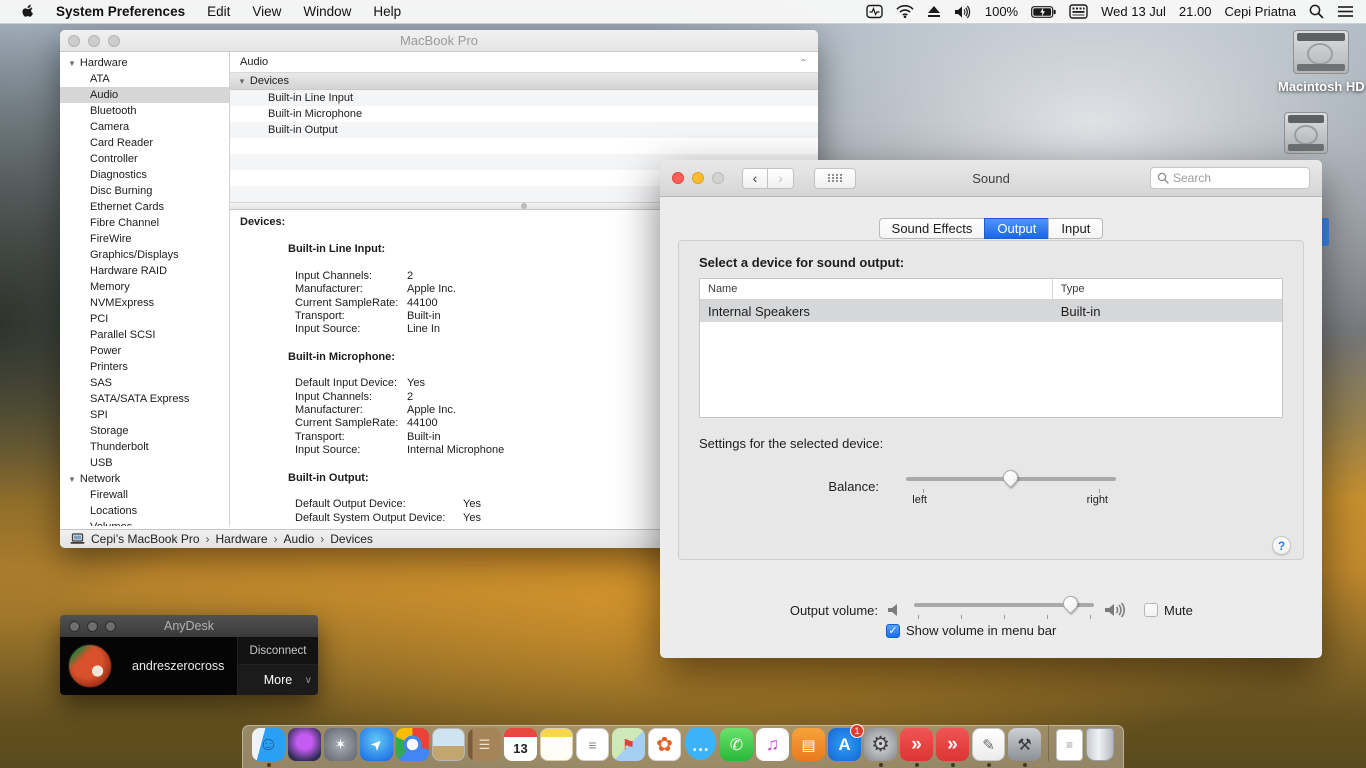 This screenshot has height=768, width=1366. What do you see at coordinates (144, 143) in the screenshot?
I see `sidebar-item-card-reader: Card Reader` at bounding box center [144, 143].